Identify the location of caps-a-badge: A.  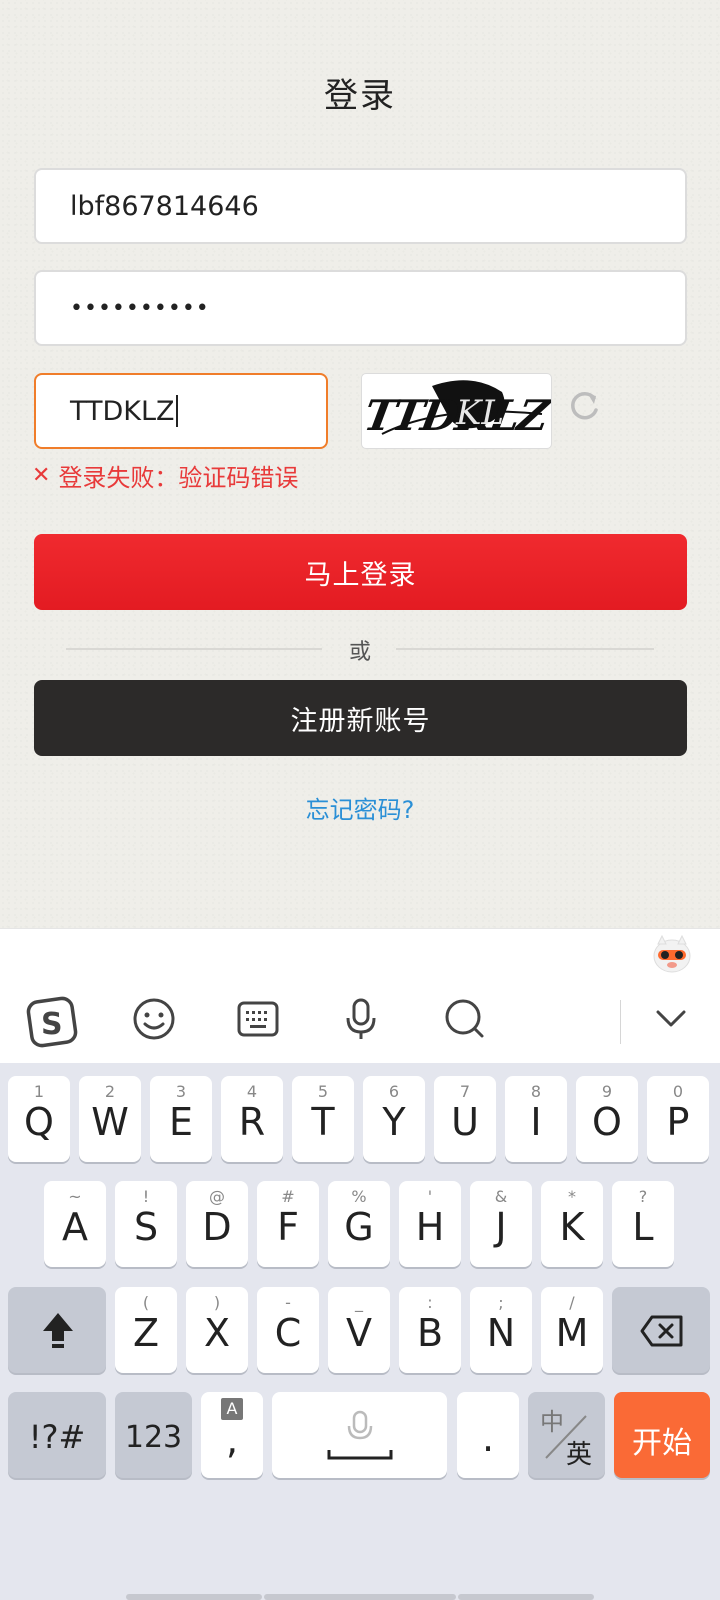
(232, 1409).